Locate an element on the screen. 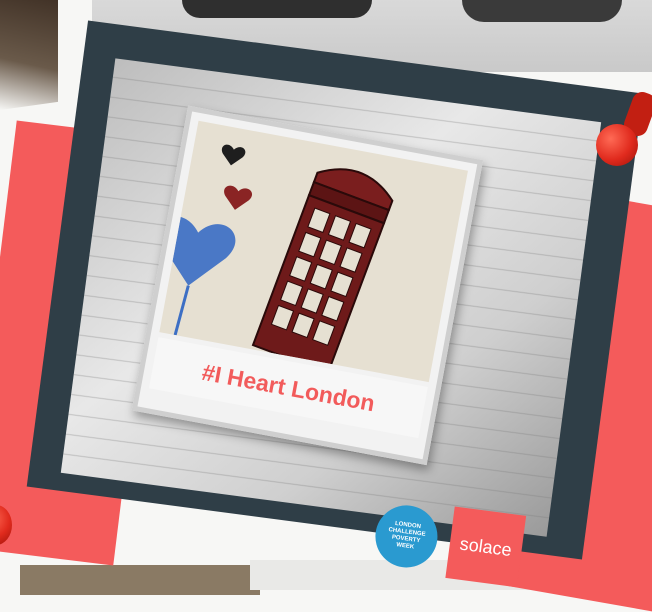  artwork-svg is located at coordinates (276, 259).